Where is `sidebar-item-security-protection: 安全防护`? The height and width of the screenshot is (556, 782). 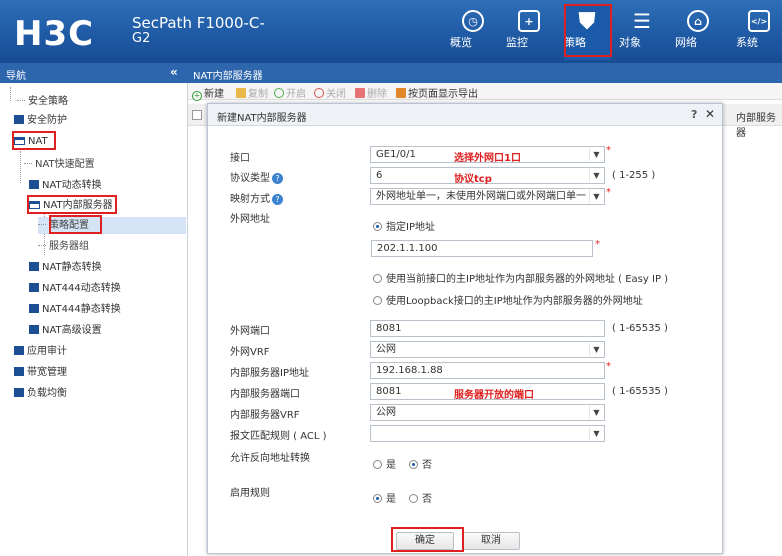 sidebar-item-security-protection: 安全防护 is located at coordinates (40, 120).